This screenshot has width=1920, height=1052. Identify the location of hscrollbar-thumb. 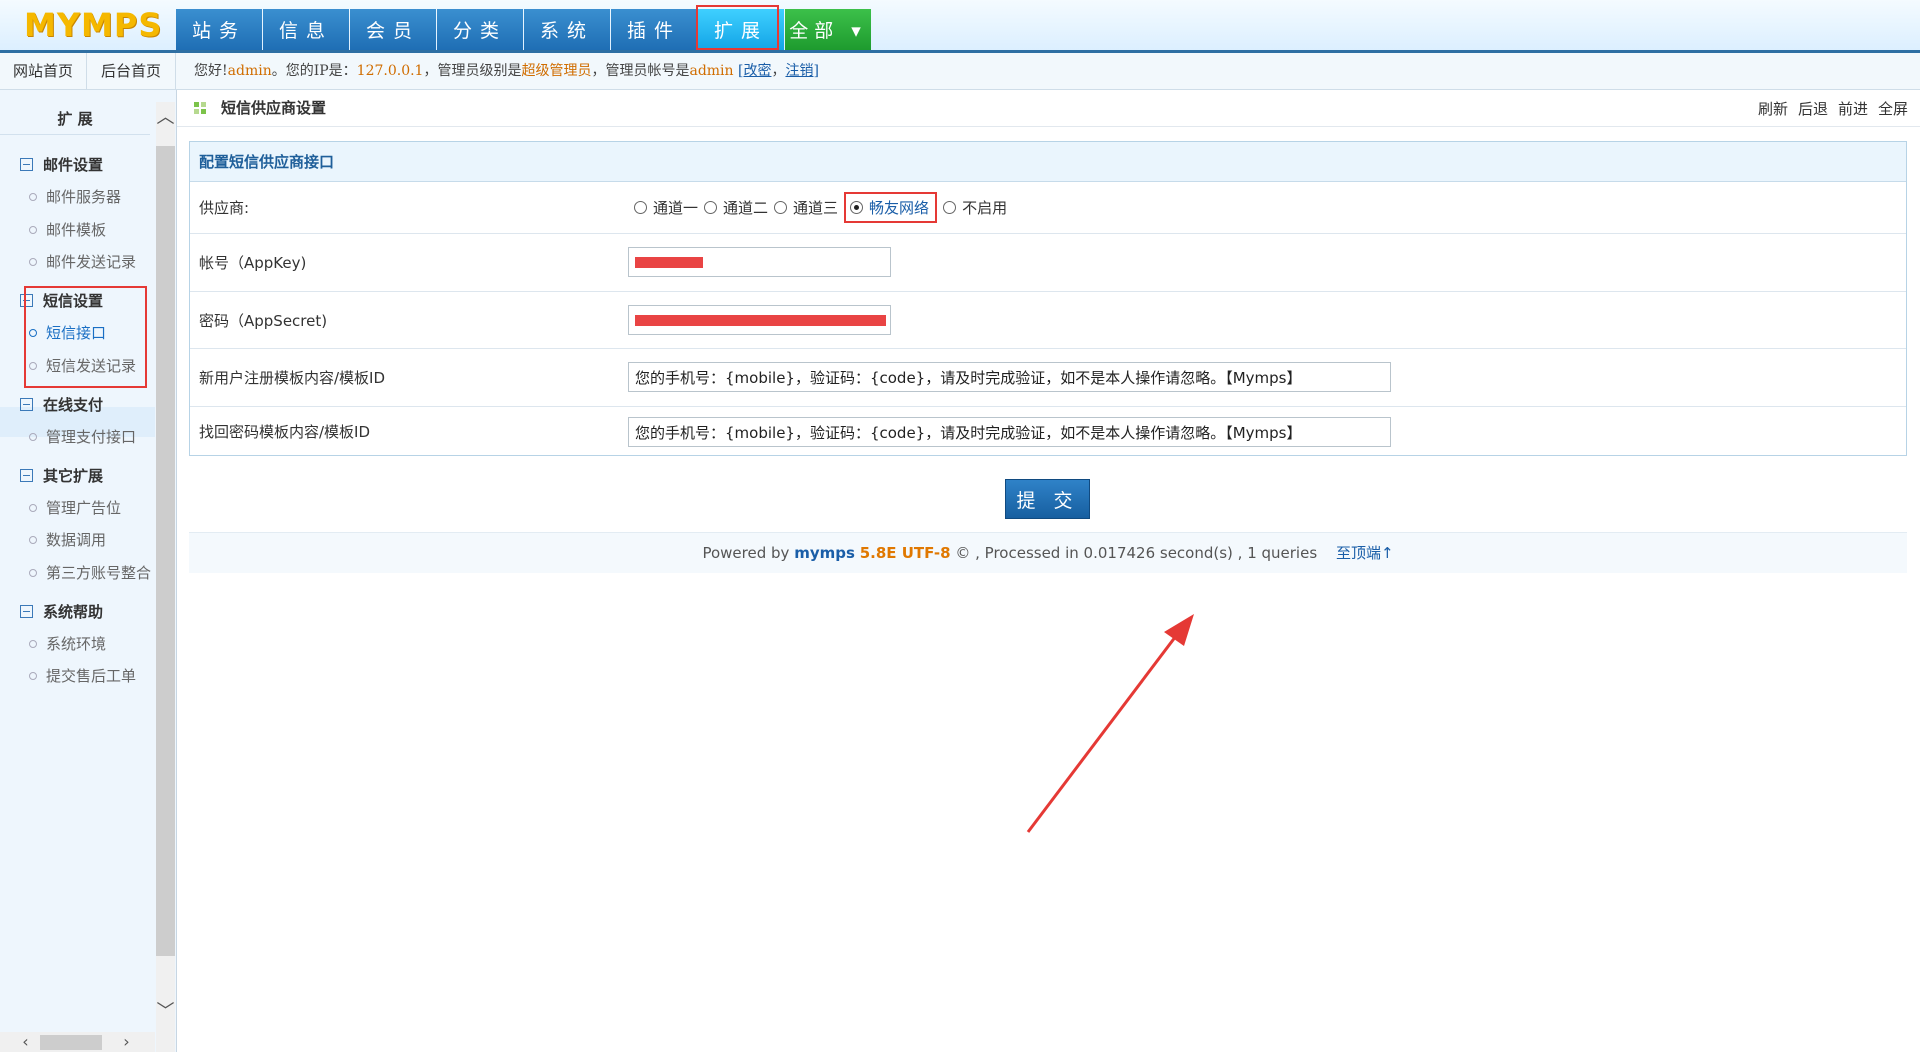
(71, 1042).